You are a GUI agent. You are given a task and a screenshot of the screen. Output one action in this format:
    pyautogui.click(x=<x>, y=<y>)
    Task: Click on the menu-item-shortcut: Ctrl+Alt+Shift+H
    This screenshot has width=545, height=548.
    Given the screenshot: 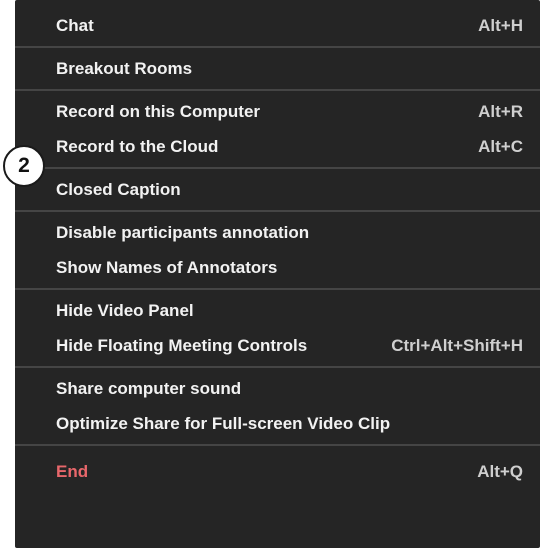 What is the action you would take?
    pyautogui.click(x=457, y=345)
    